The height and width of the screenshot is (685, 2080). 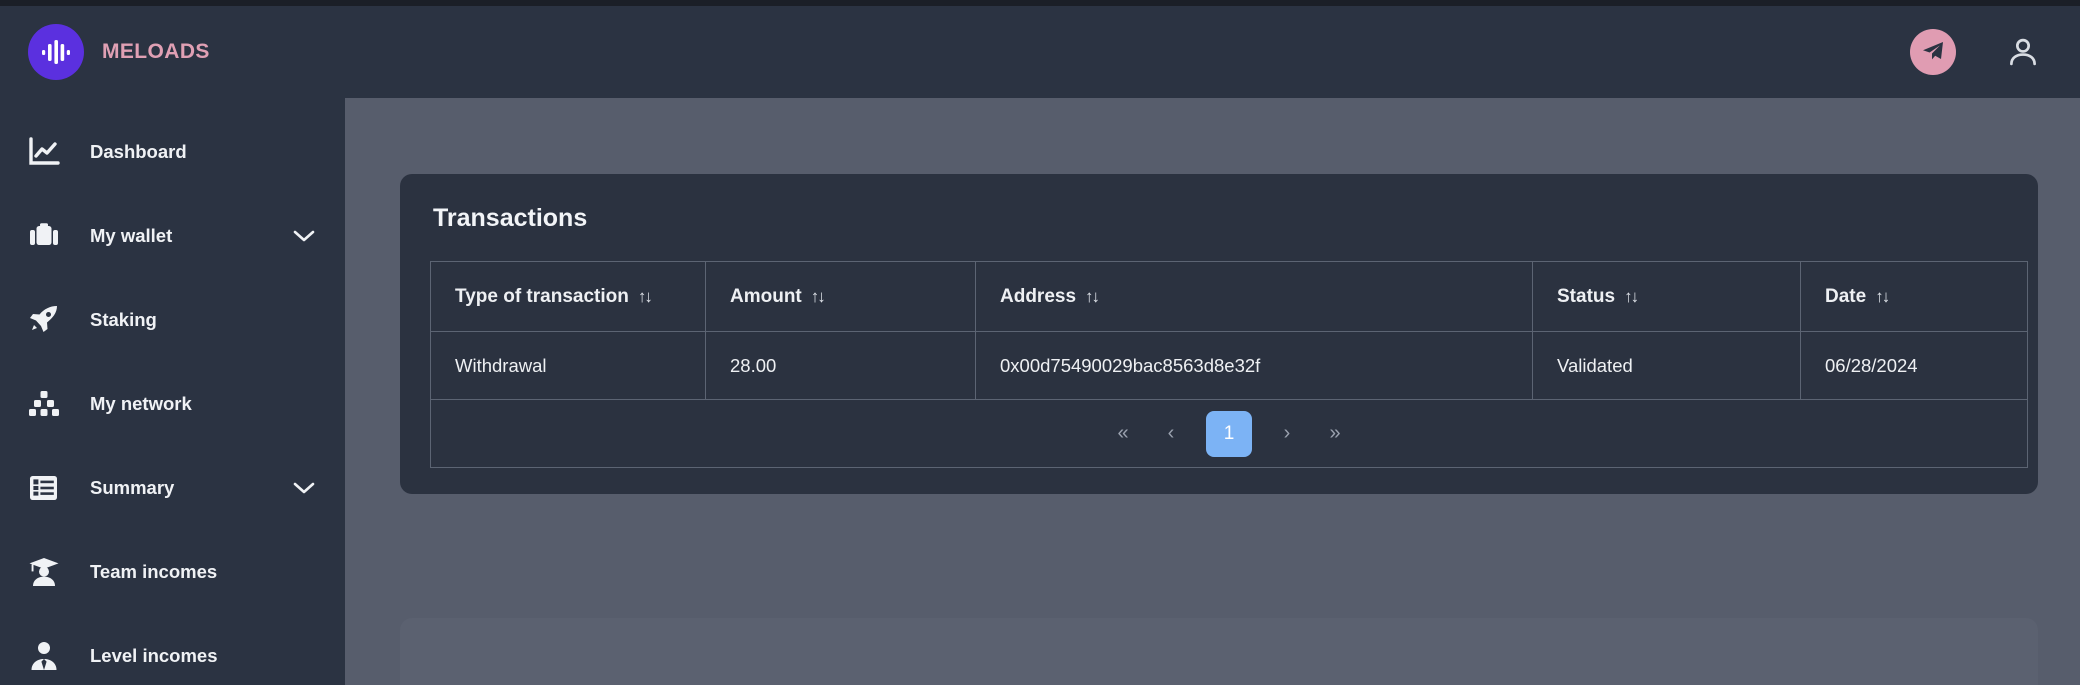 What do you see at coordinates (49, 404) in the screenshot?
I see `network-nodes-icon` at bounding box center [49, 404].